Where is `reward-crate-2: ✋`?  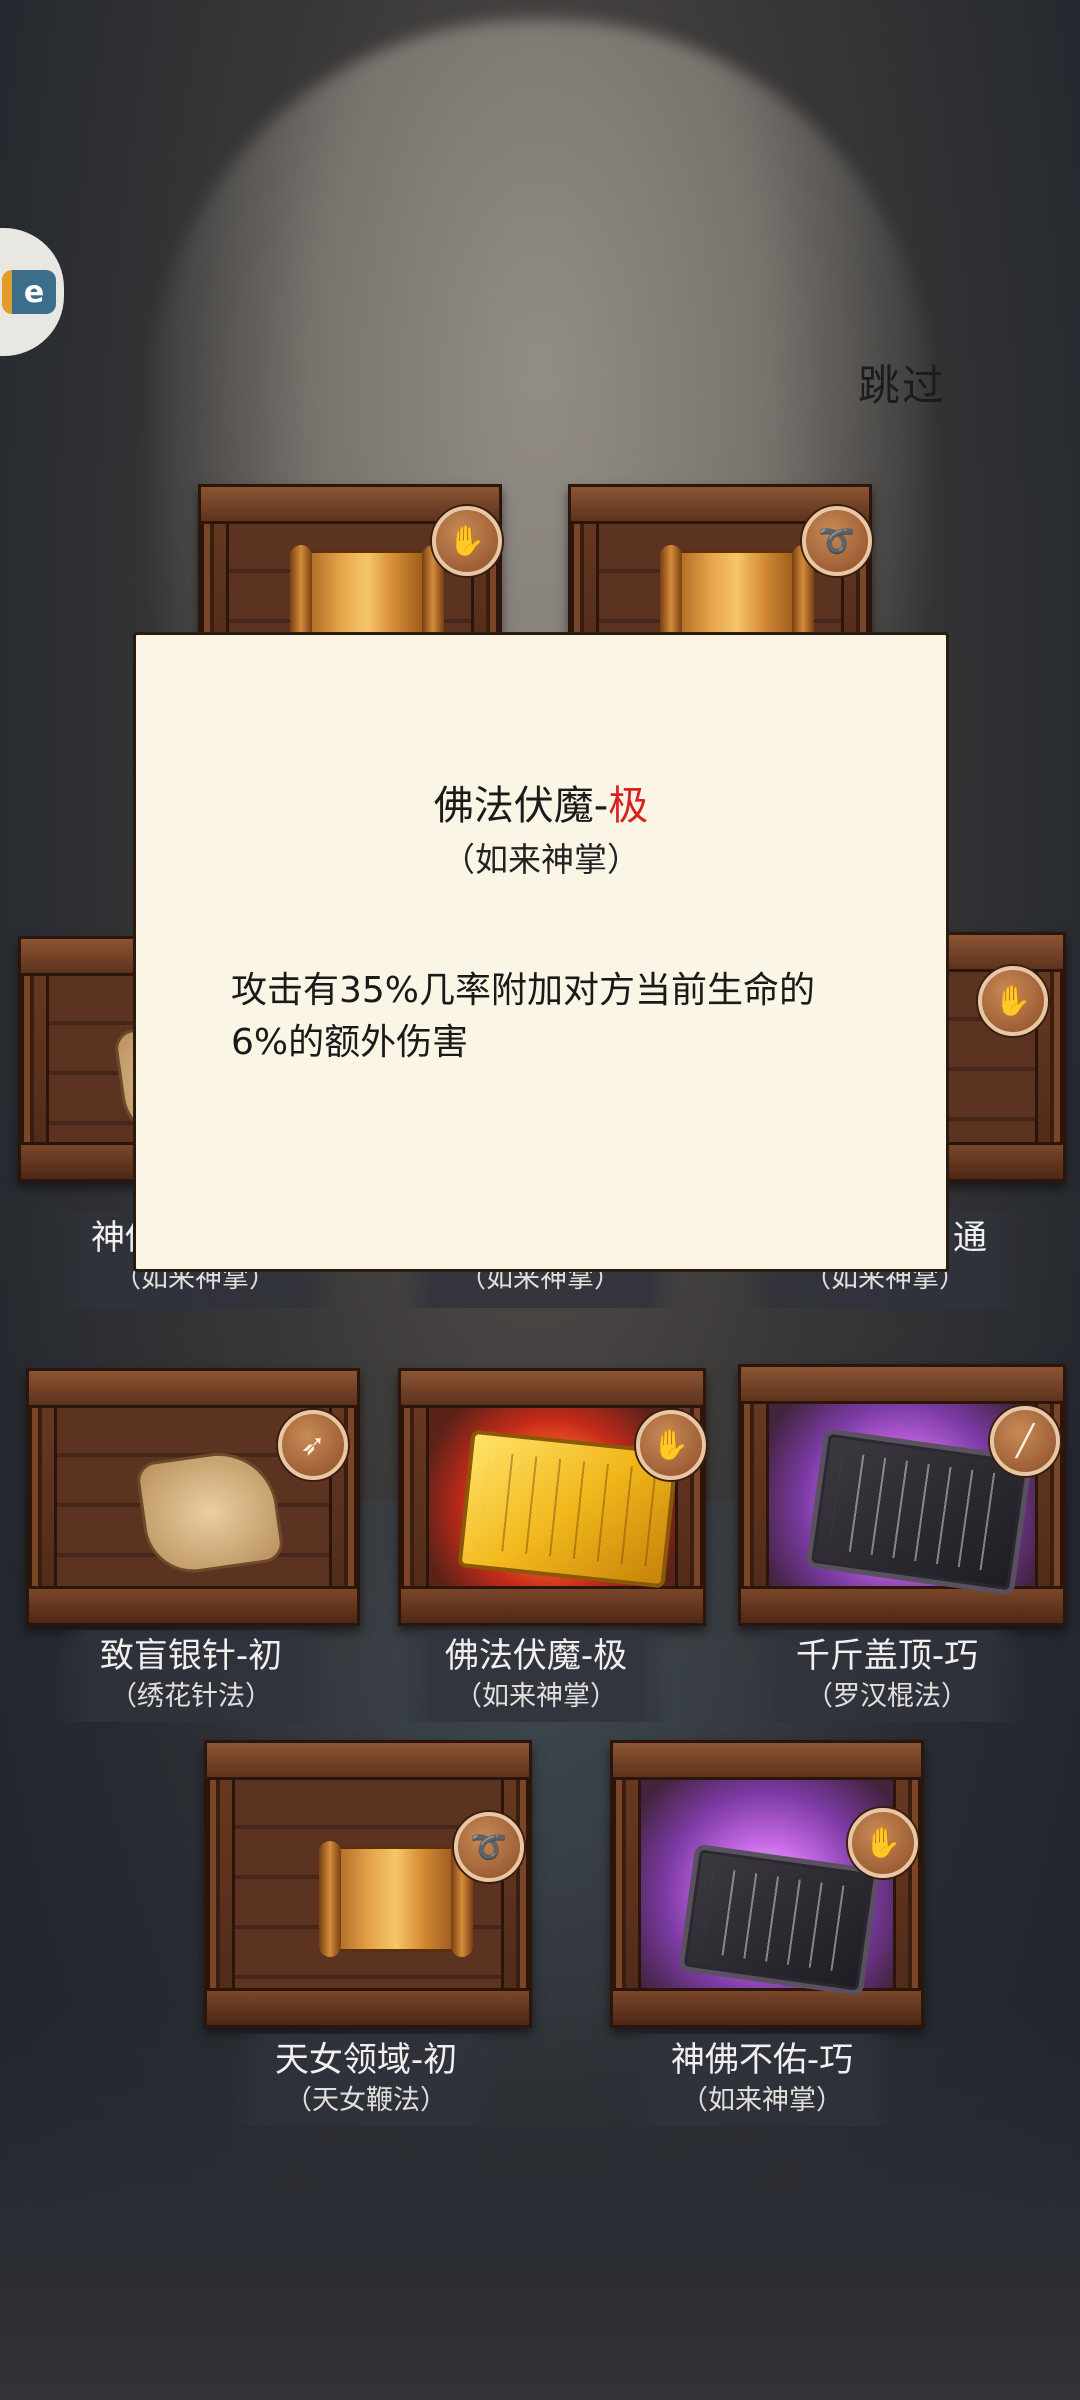 reward-crate-2: ✋ is located at coordinates (552, 1497).